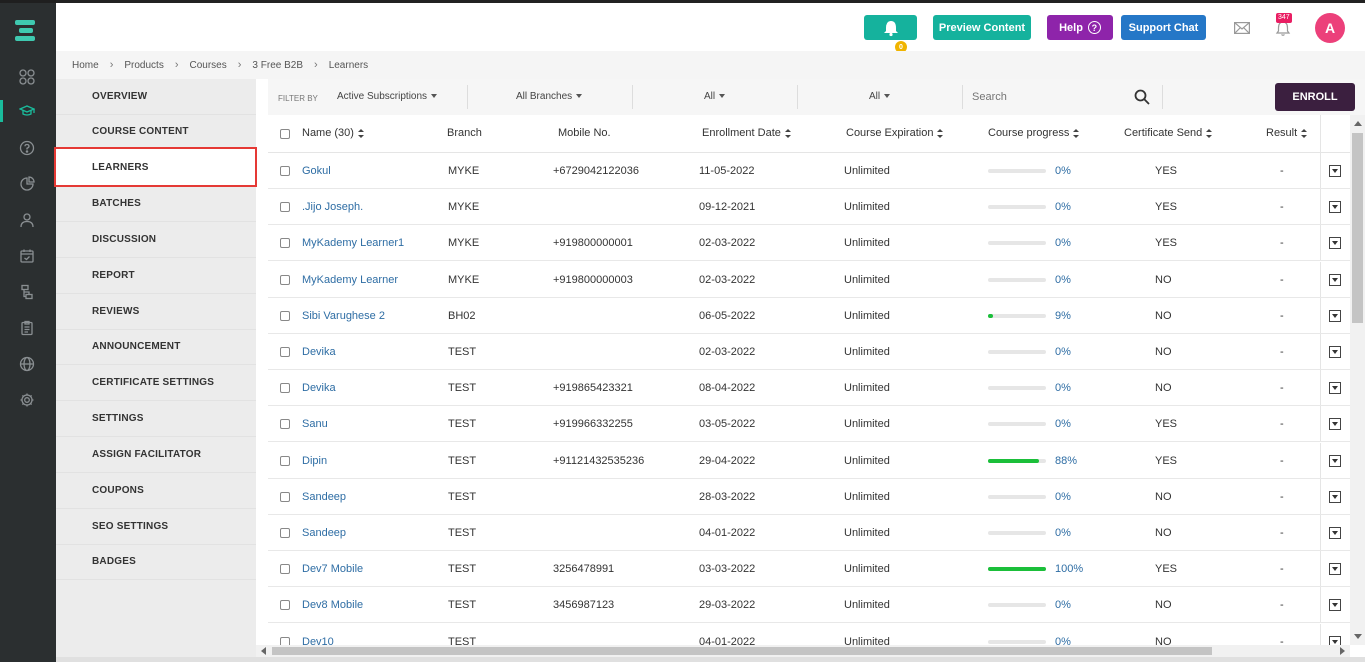  I want to click on side-item-course-content: COURSE CONTENT, so click(156, 132).